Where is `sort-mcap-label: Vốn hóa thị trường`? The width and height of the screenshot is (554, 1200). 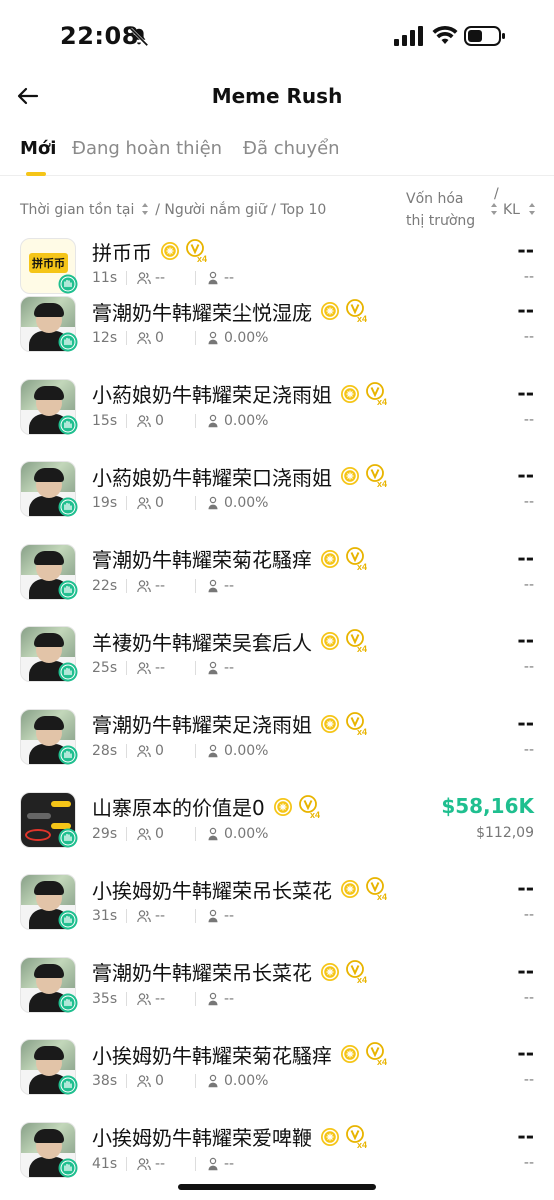
sort-mcap-label: Vốn hóa thị trường is located at coordinates (451, 210).